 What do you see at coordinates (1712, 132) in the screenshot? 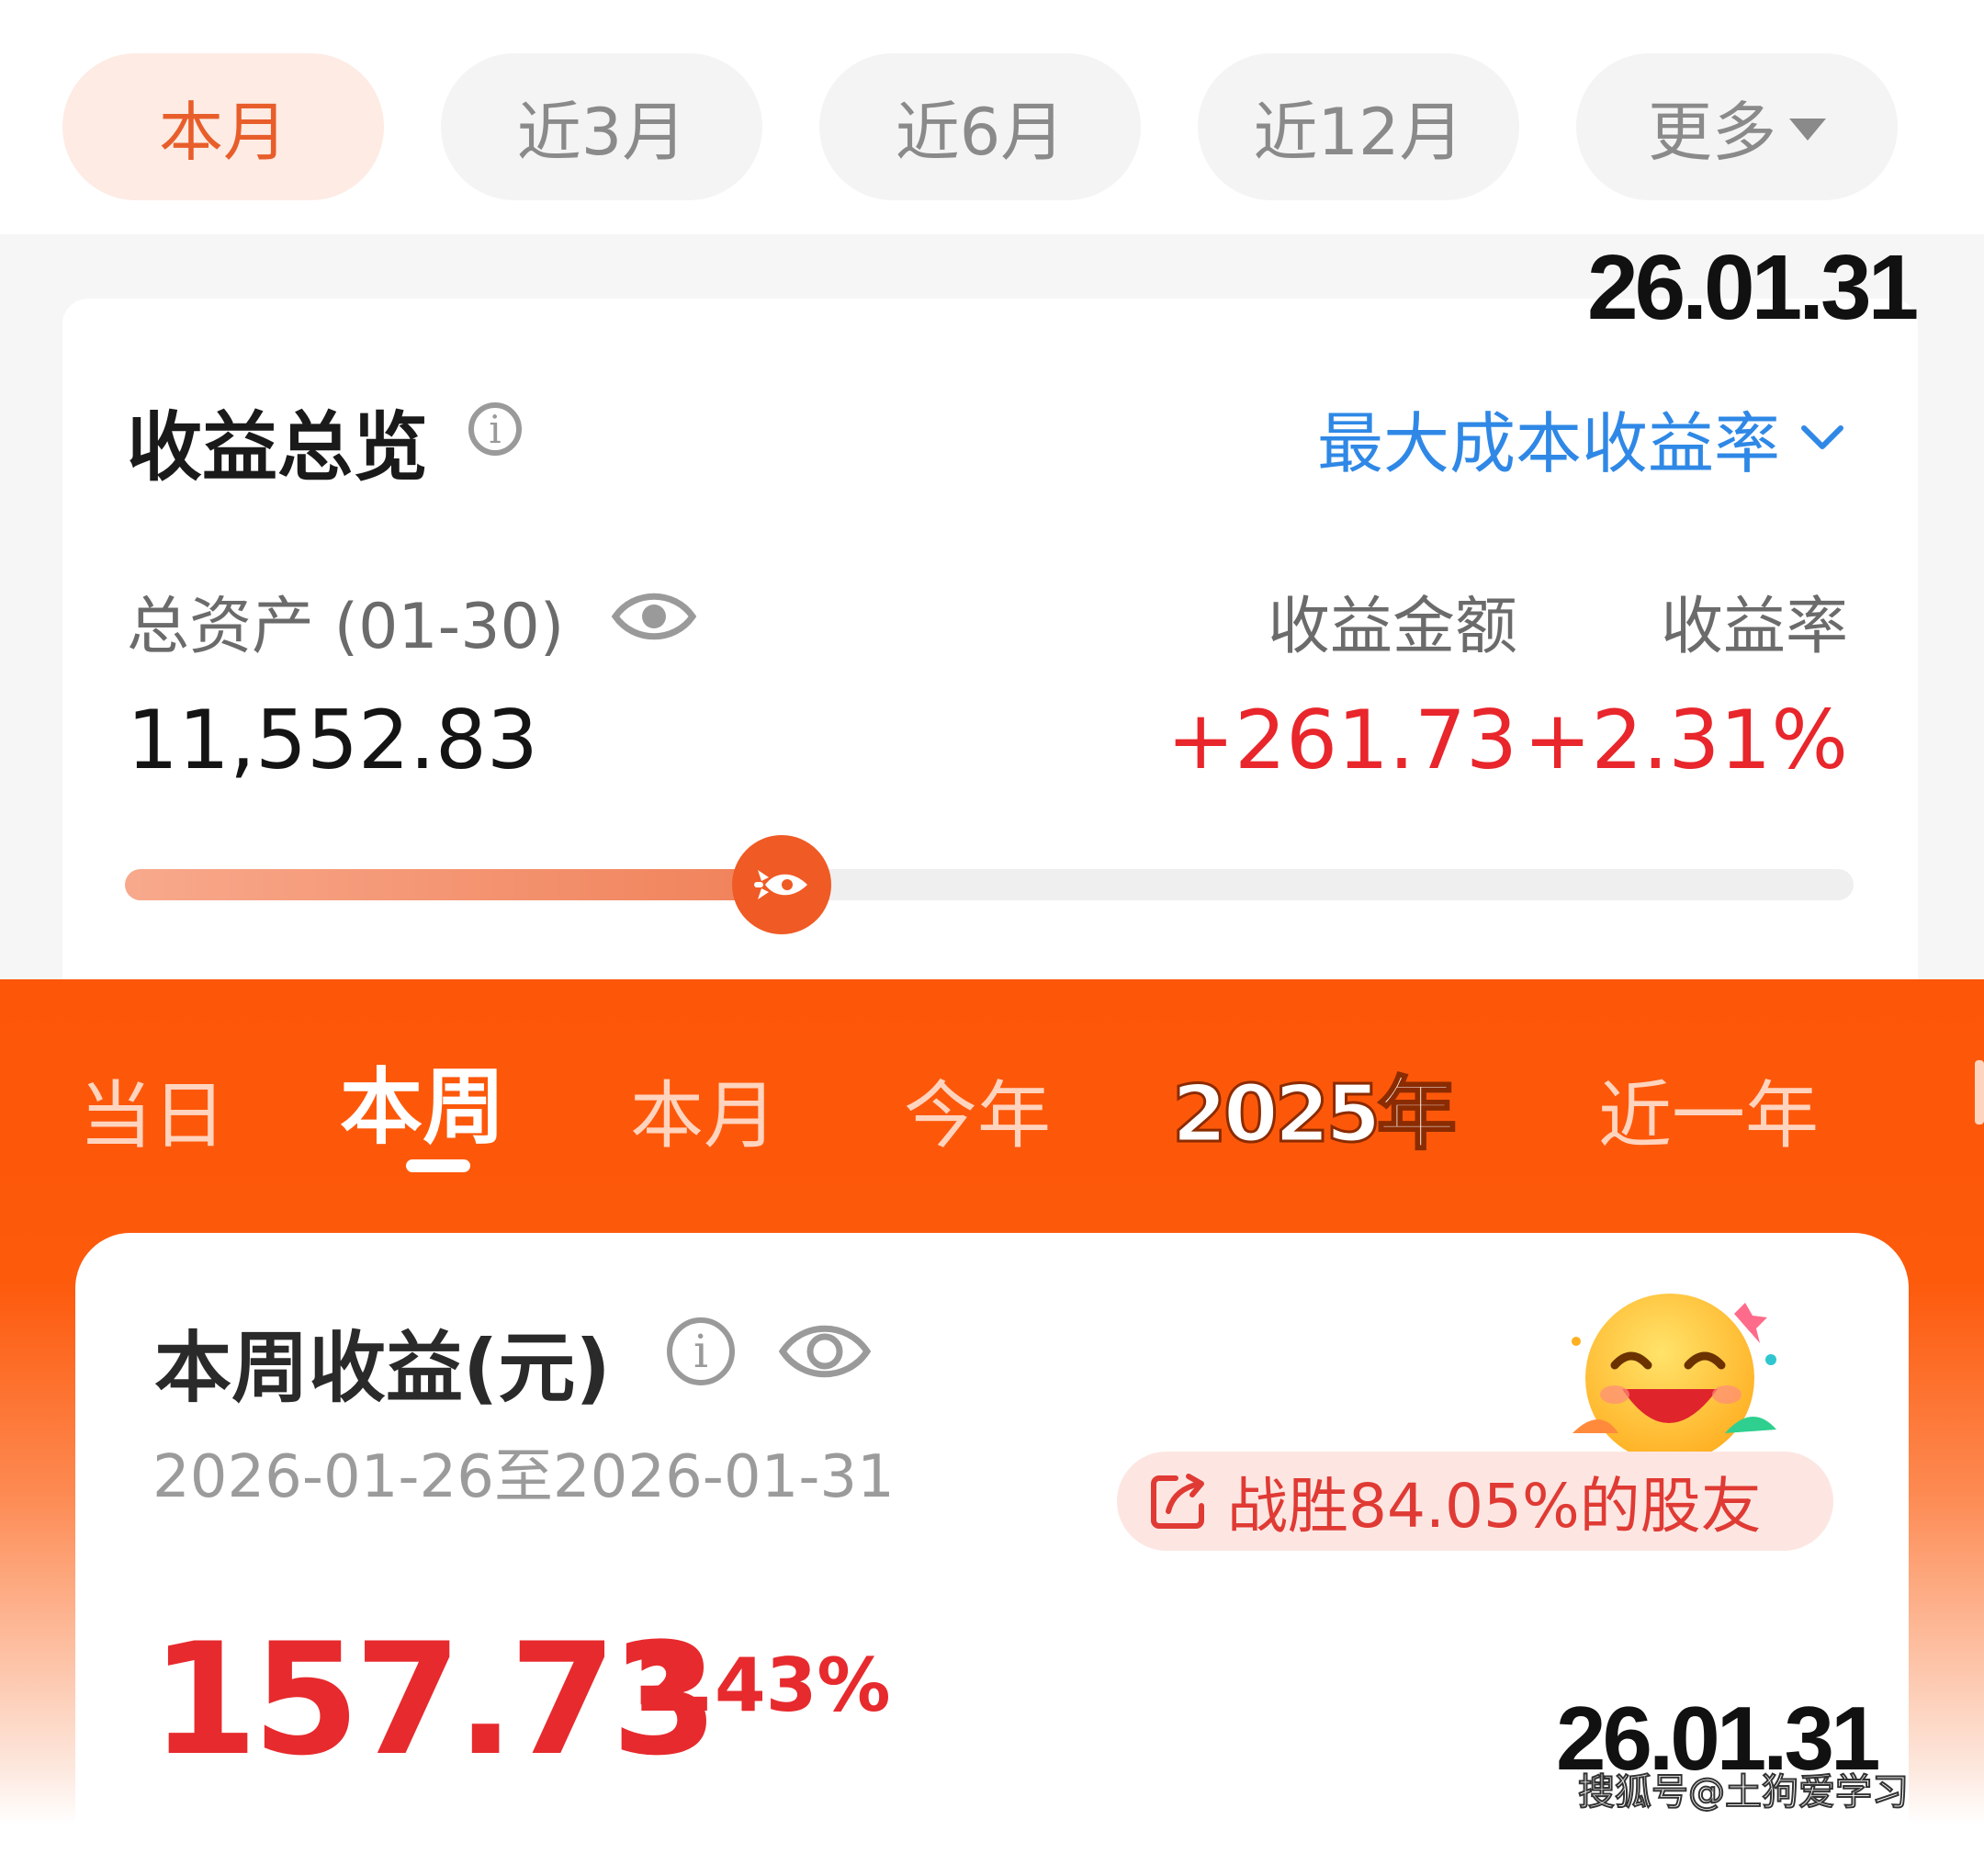
I see `tab-label: 更多` at bounding box center [1712, 132].